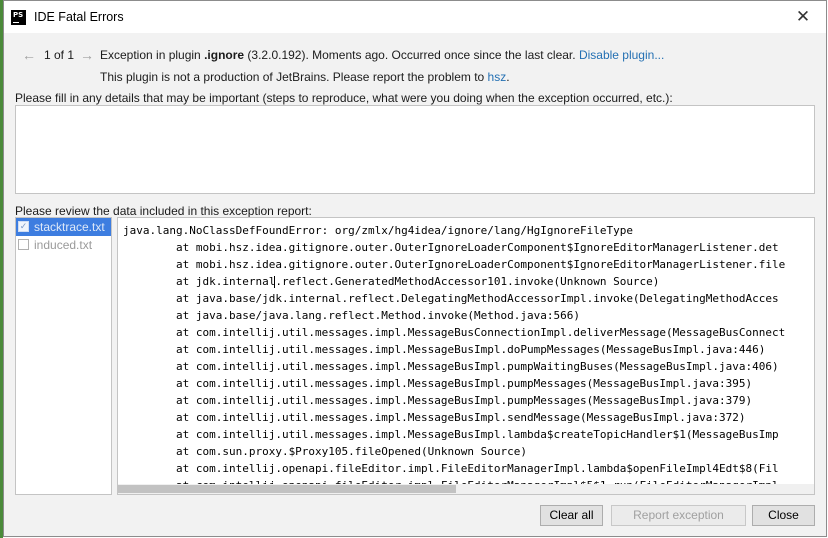  What do you see at coordinates (69, 227) in the screenshot?
I see `attachment-label: stacktrace.txt` at bounding box center [69, 227].